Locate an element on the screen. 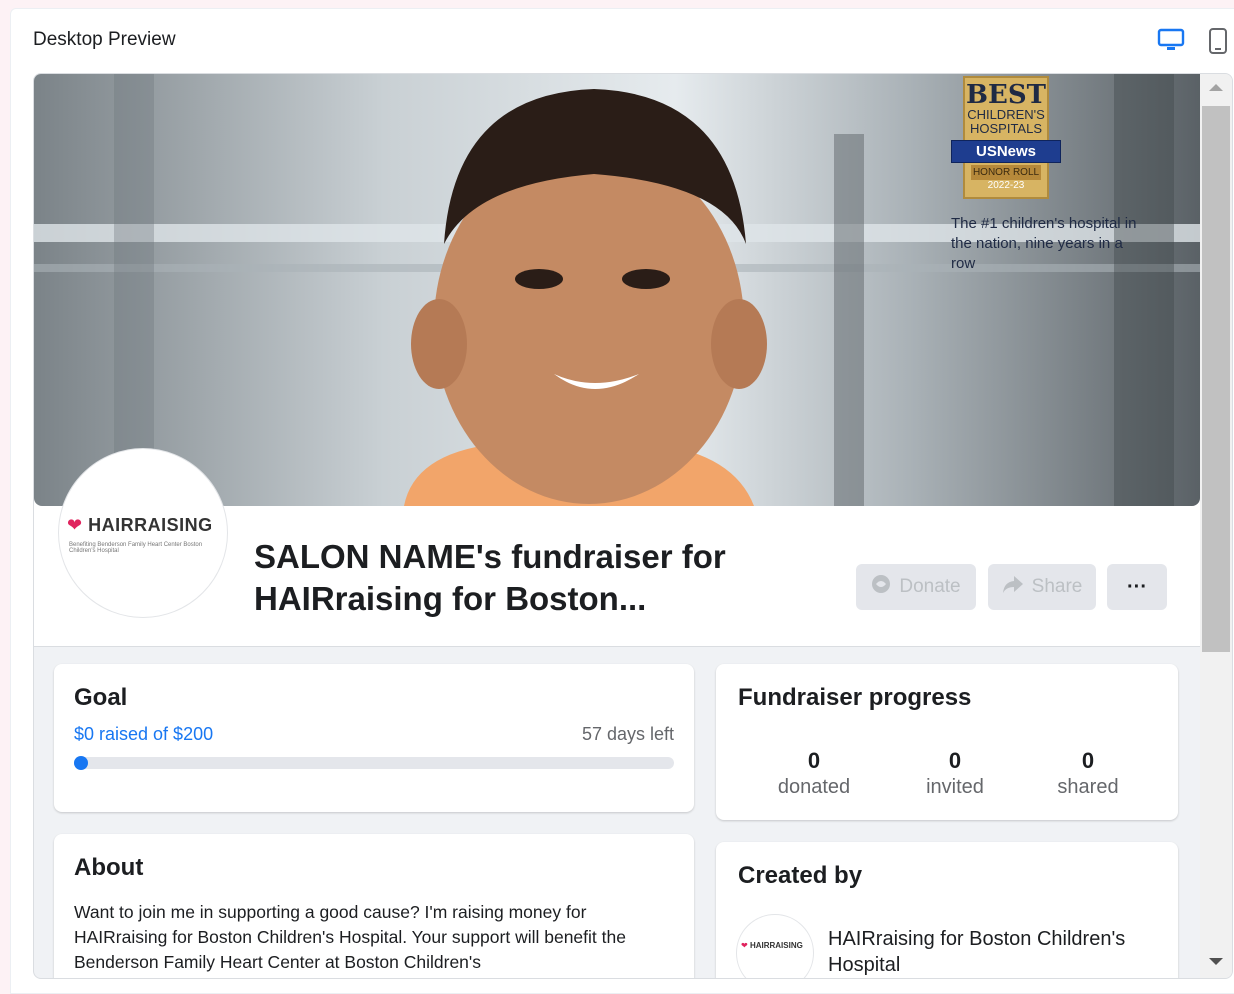  stat-donated: 0 donated is located at coordinates (814, 773).